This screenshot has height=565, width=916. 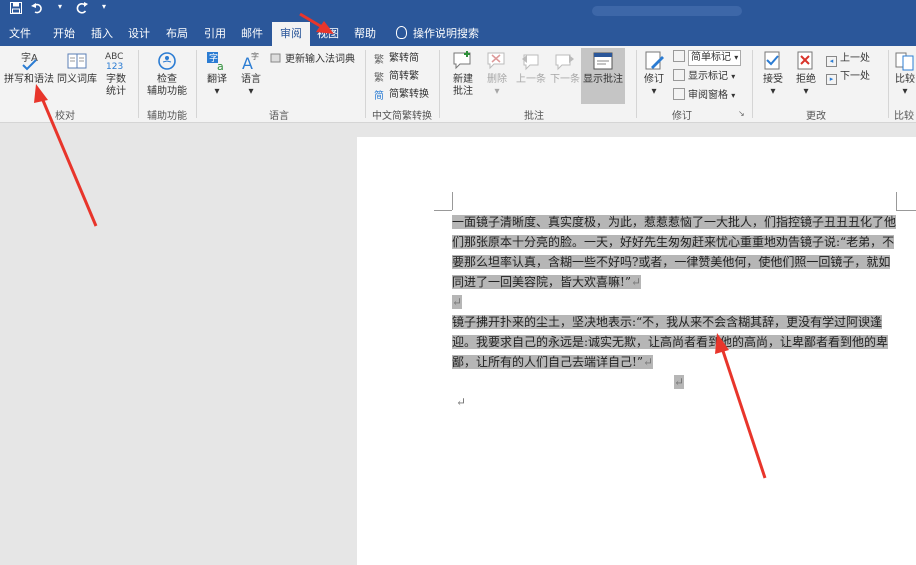 What do you see at coordinates (855, 58) in the screenshot?
I see `previous-change-label: 上一处` at bounding box center [855, 58].